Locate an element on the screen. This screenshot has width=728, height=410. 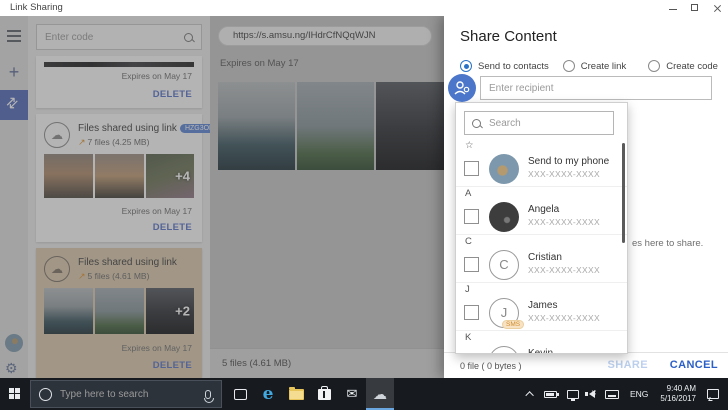
network-status is located at coordinates (573, 394).